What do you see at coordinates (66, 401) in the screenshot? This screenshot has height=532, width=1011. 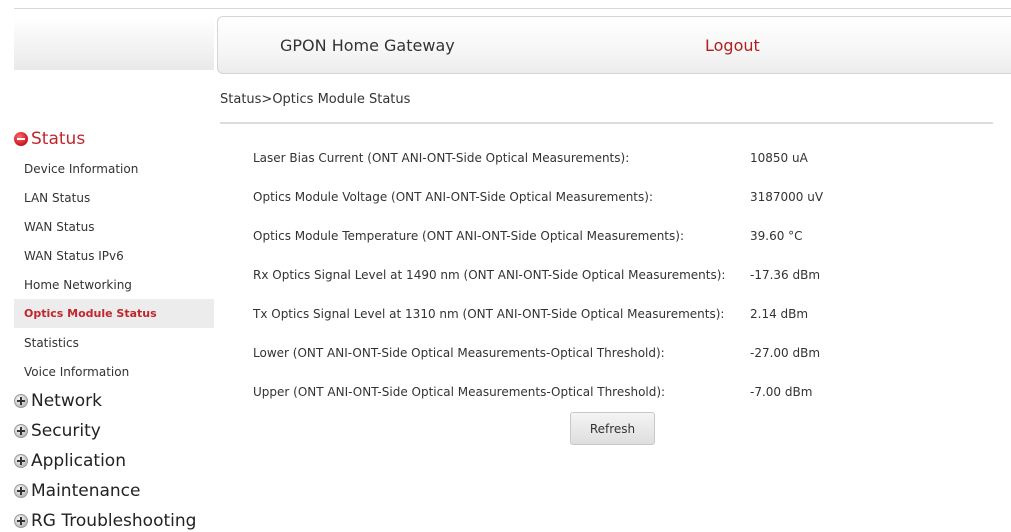 I see `sidebar-section-label: Network` at bounding box center [66, 401].